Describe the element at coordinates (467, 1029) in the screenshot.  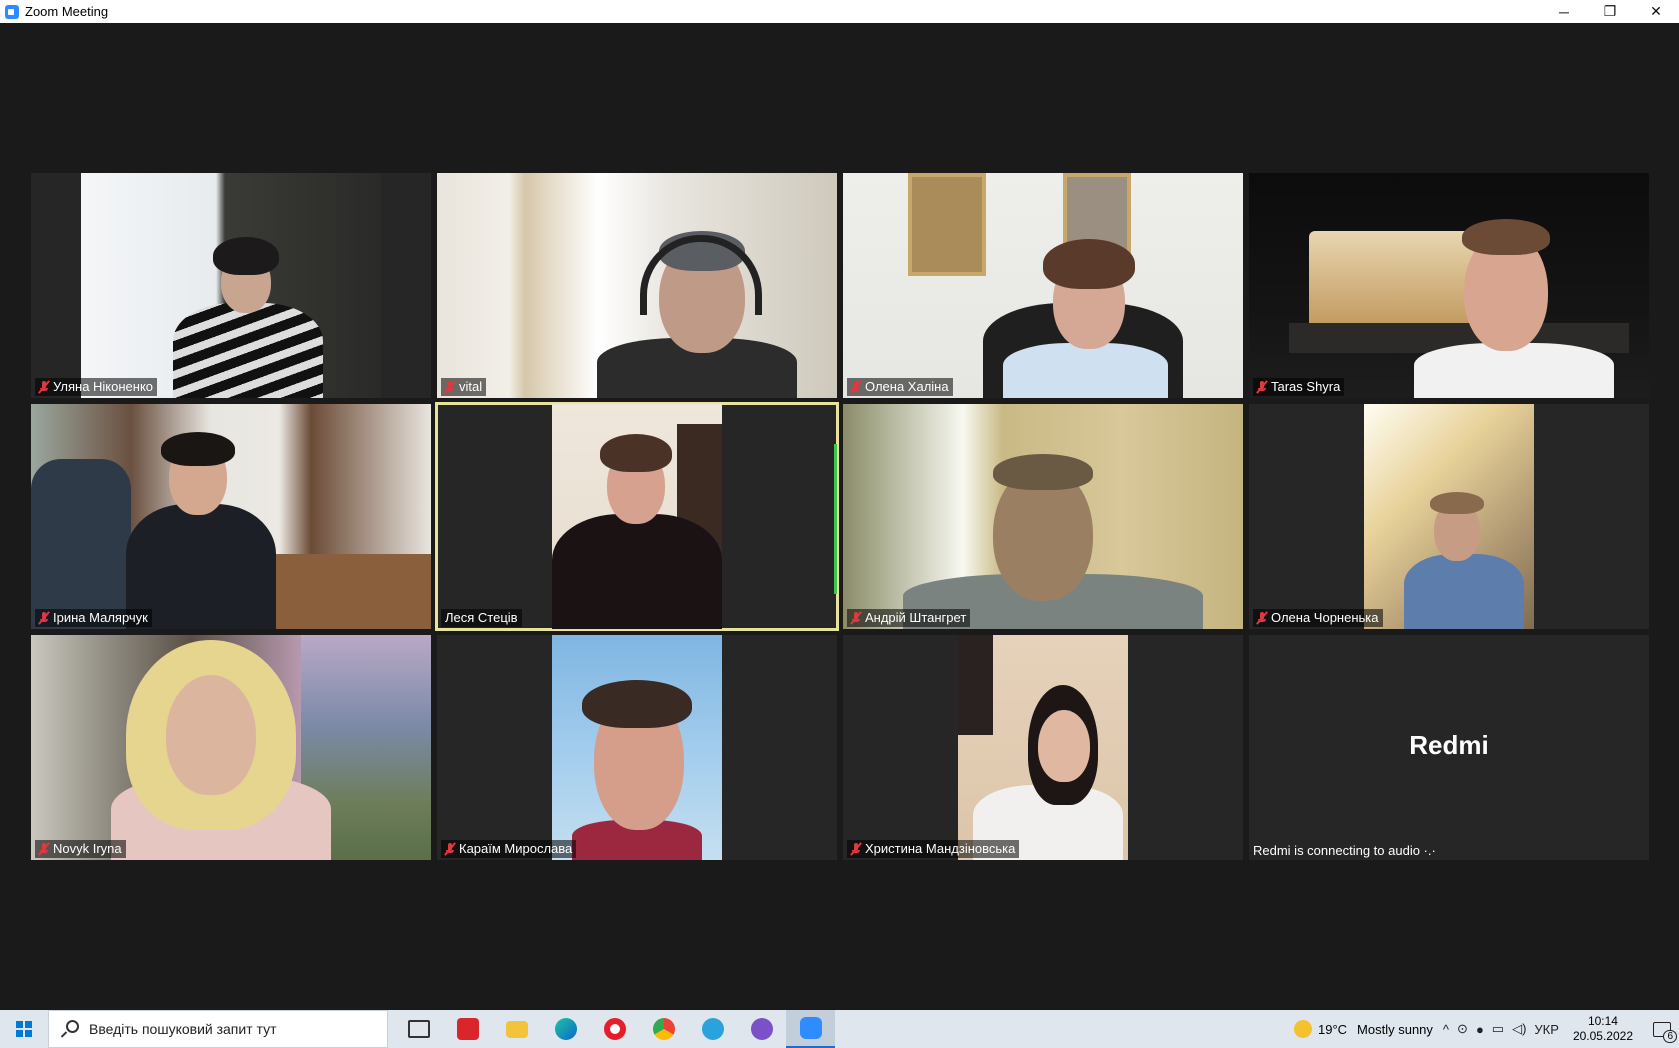
I see `pdf-app-icon` at that location.